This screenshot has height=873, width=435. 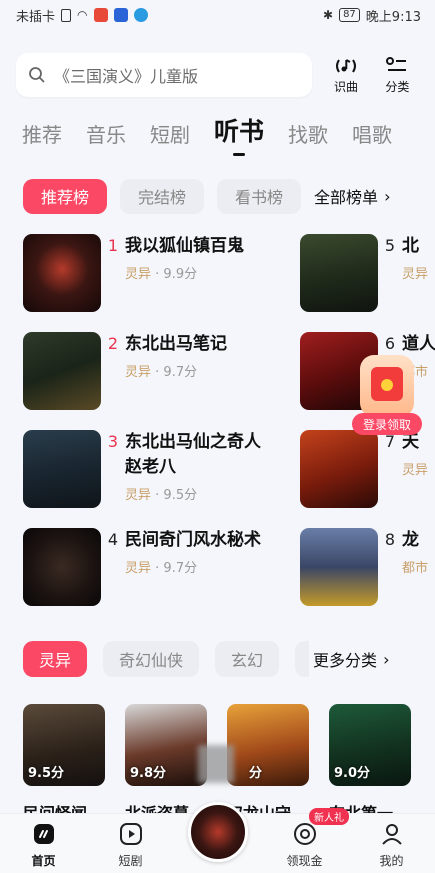 What do you see at coordinates (393, 17) in the screenshot?
I see `clock: 晚上9:13` at bounding box center [393, 17].